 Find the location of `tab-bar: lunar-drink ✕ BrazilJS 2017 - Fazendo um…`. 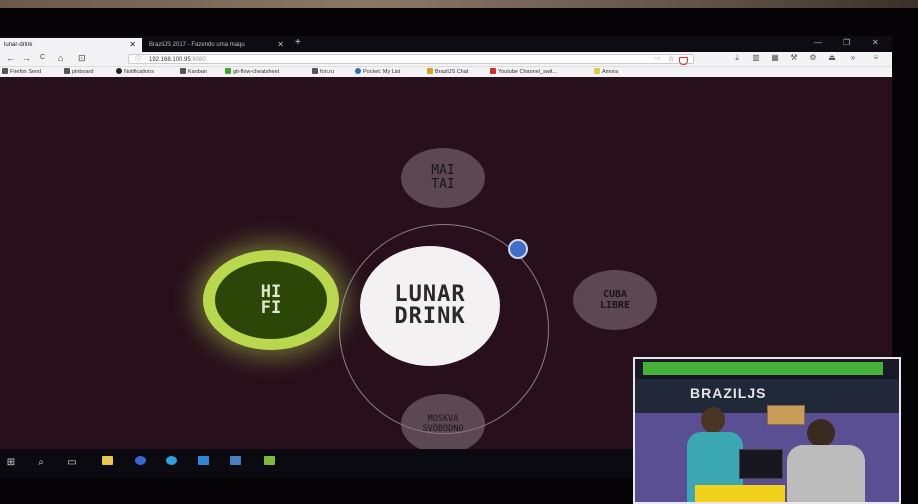

tab-bar: lunar-drink ✕ BrazilJS 2017 - Fazendo um… is located at coordinates (446, 44).